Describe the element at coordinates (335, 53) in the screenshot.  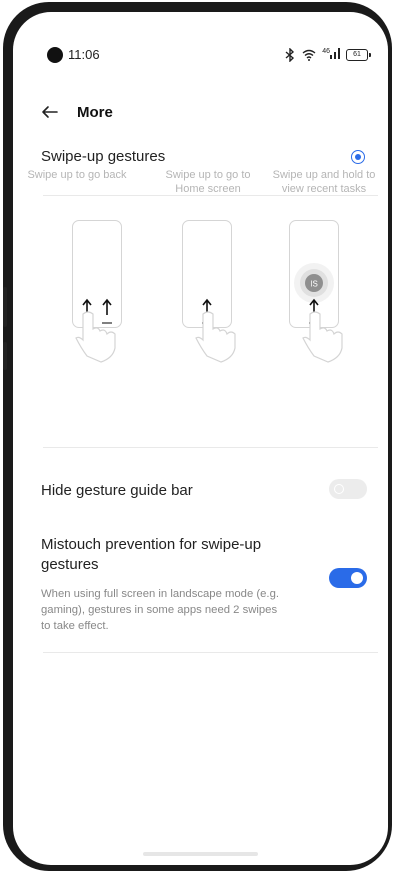
I see `signal-bars-icon` at that location.